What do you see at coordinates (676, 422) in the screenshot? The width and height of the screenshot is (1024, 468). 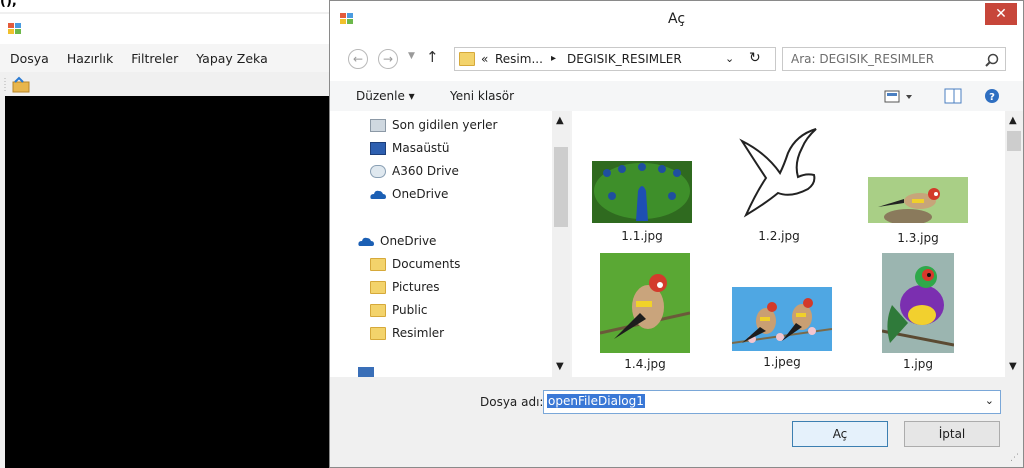 I see `dialog-footer: Dosya adı: openFileDialog1 ⌄ Aç İptal ⋰` at bounding box center [676, 422].